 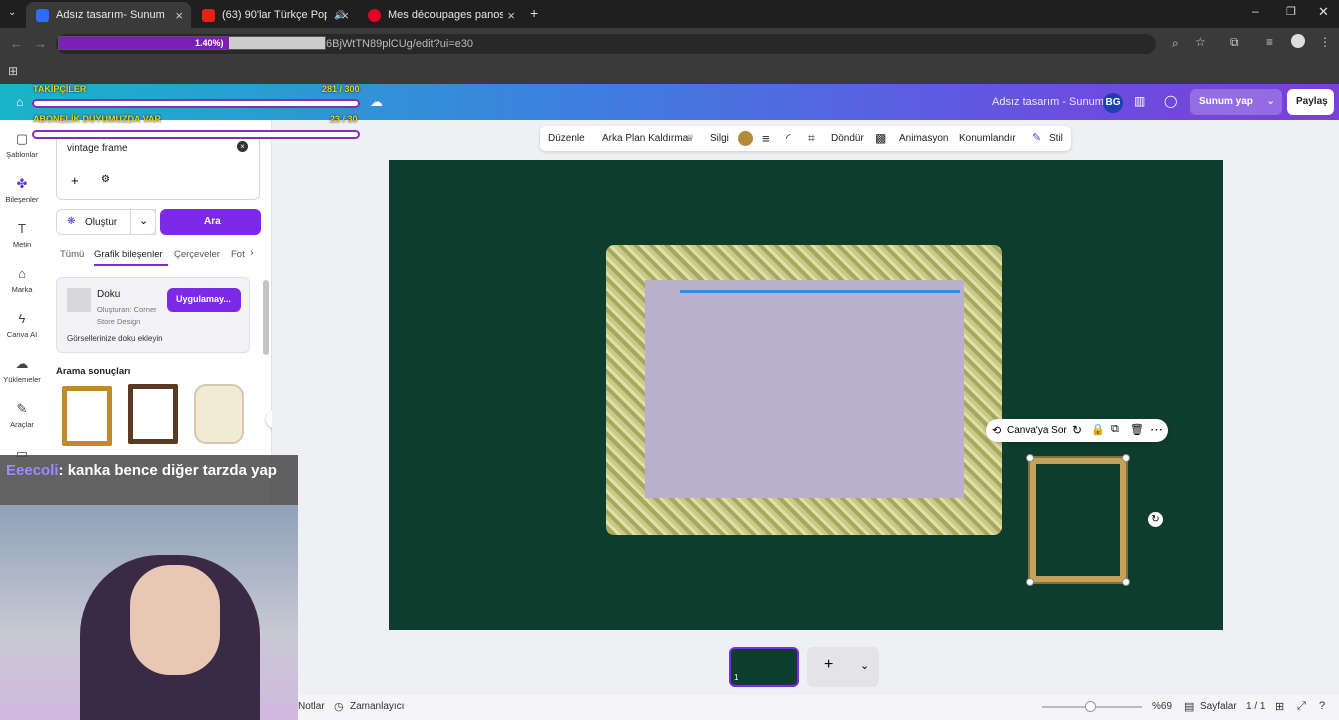 I want to click on extensions-icon: ⧉, so click(x=1234, y=42).